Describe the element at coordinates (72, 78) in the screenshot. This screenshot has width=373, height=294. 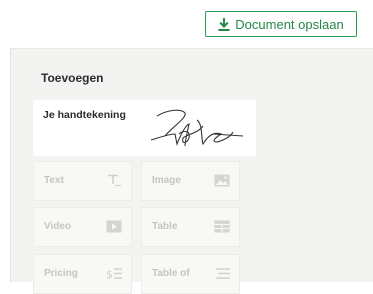
I see `panel-title: Toevoegen` at that location.